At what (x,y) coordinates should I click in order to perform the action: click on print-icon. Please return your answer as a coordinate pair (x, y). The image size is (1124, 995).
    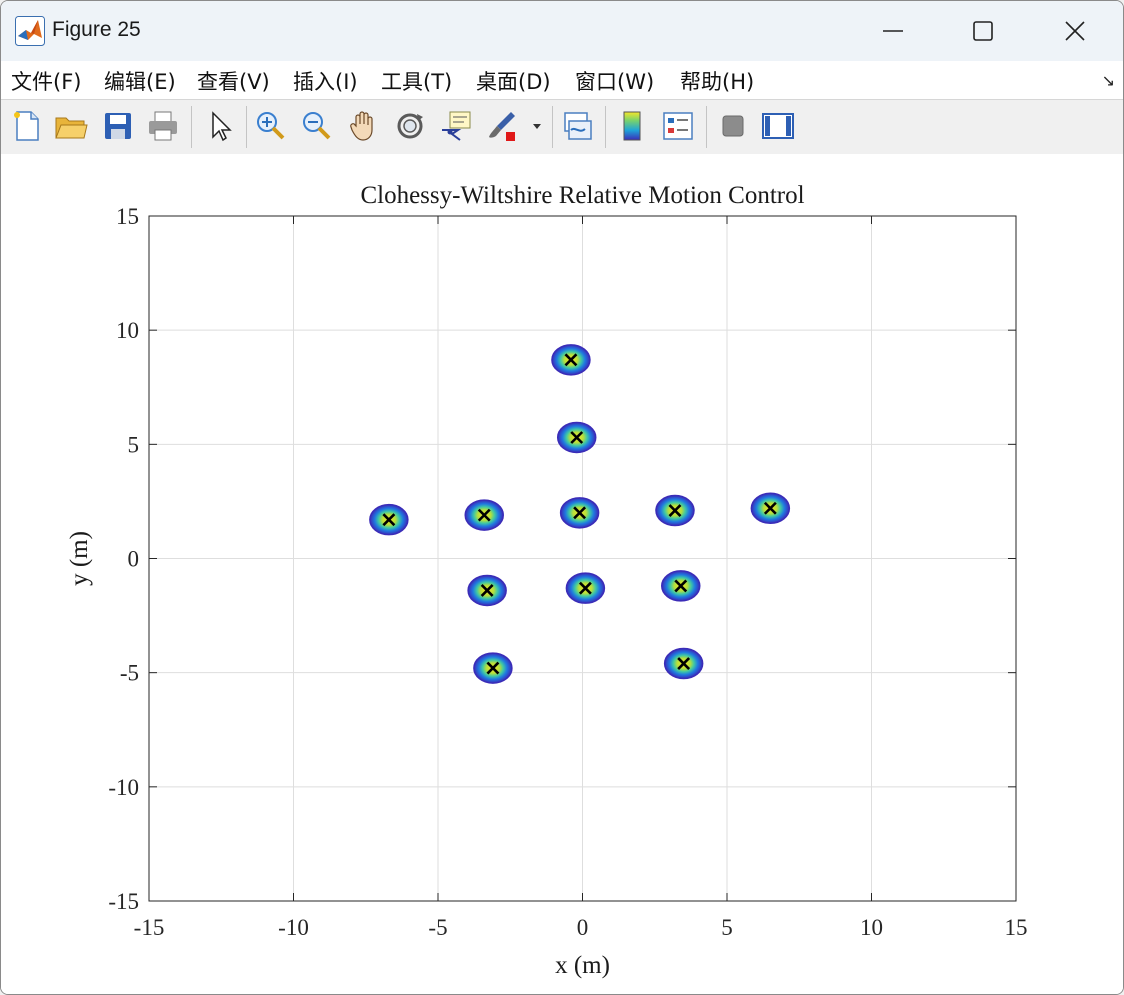
    Looking at the image, I should click on (163, 126).